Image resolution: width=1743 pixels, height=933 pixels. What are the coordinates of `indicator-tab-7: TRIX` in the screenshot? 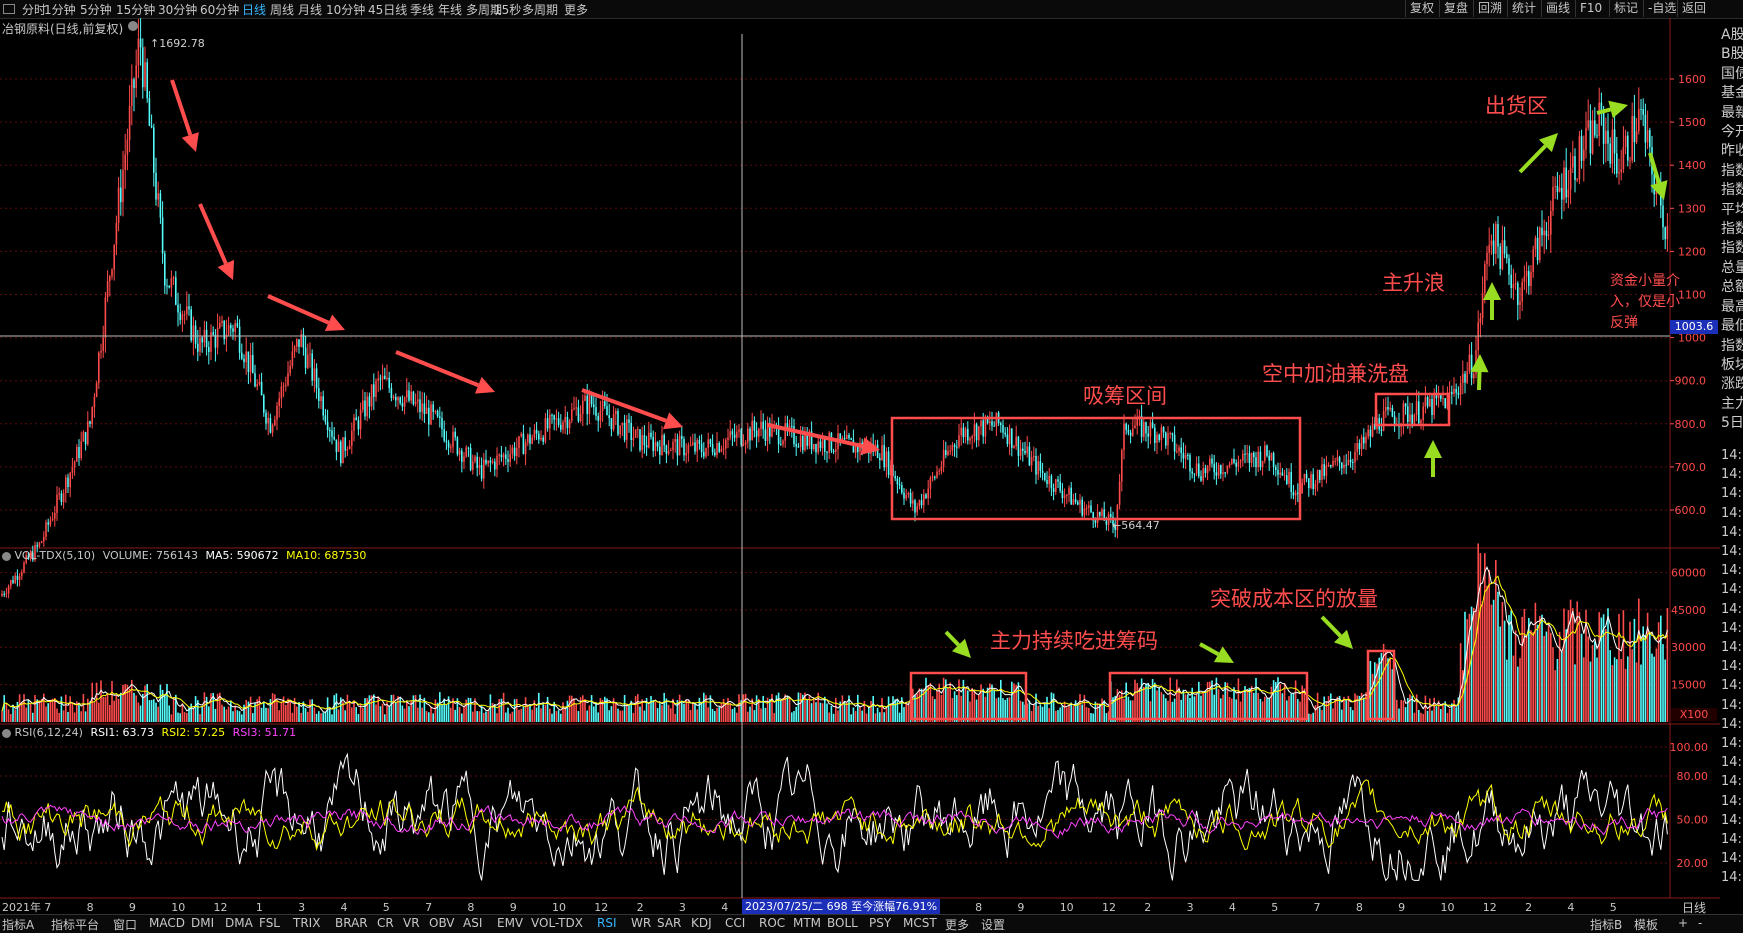 It's located at (306, 923).